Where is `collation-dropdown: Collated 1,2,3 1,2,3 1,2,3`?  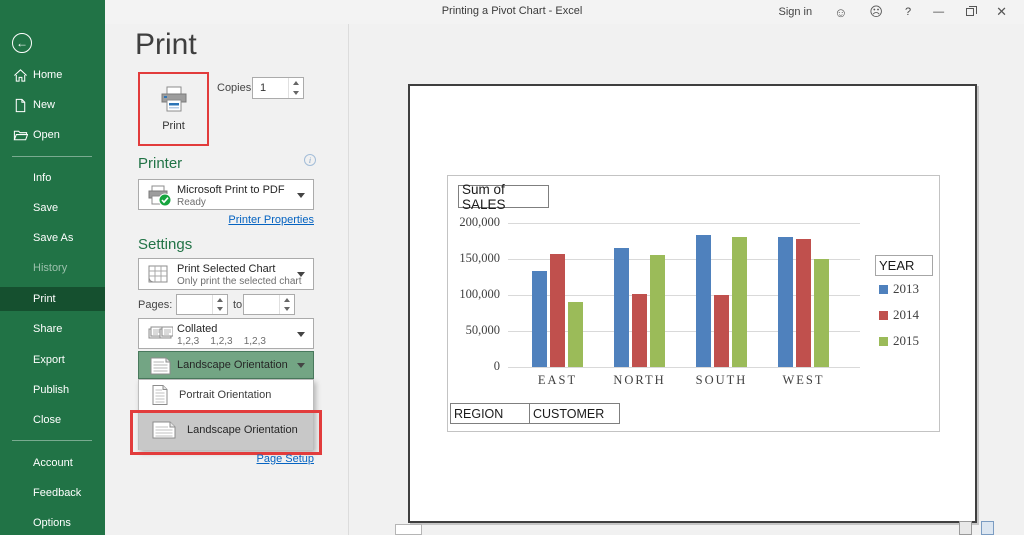
collation-dropdown: Collated 1,2,3 1,2,3 1,2,3 is located at coordinates (226, 333).